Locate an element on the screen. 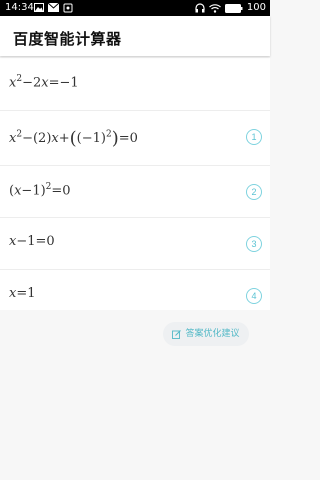 This screenshot has width=320, height=480. image-icon is located at coordinates (39, 7).